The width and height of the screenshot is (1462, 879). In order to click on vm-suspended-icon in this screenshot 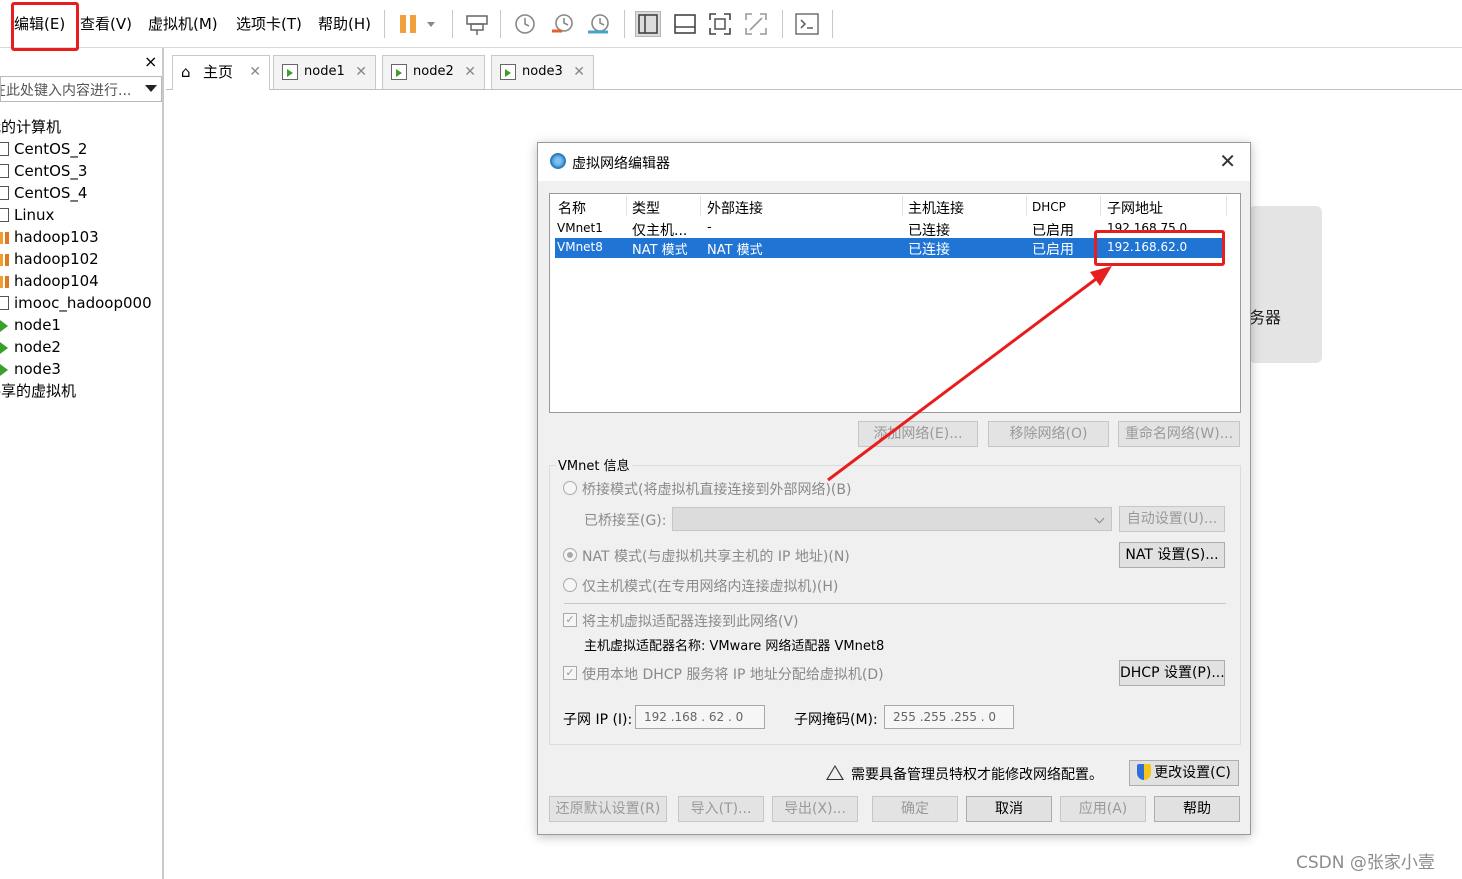, I will do `click(4, 238)`.